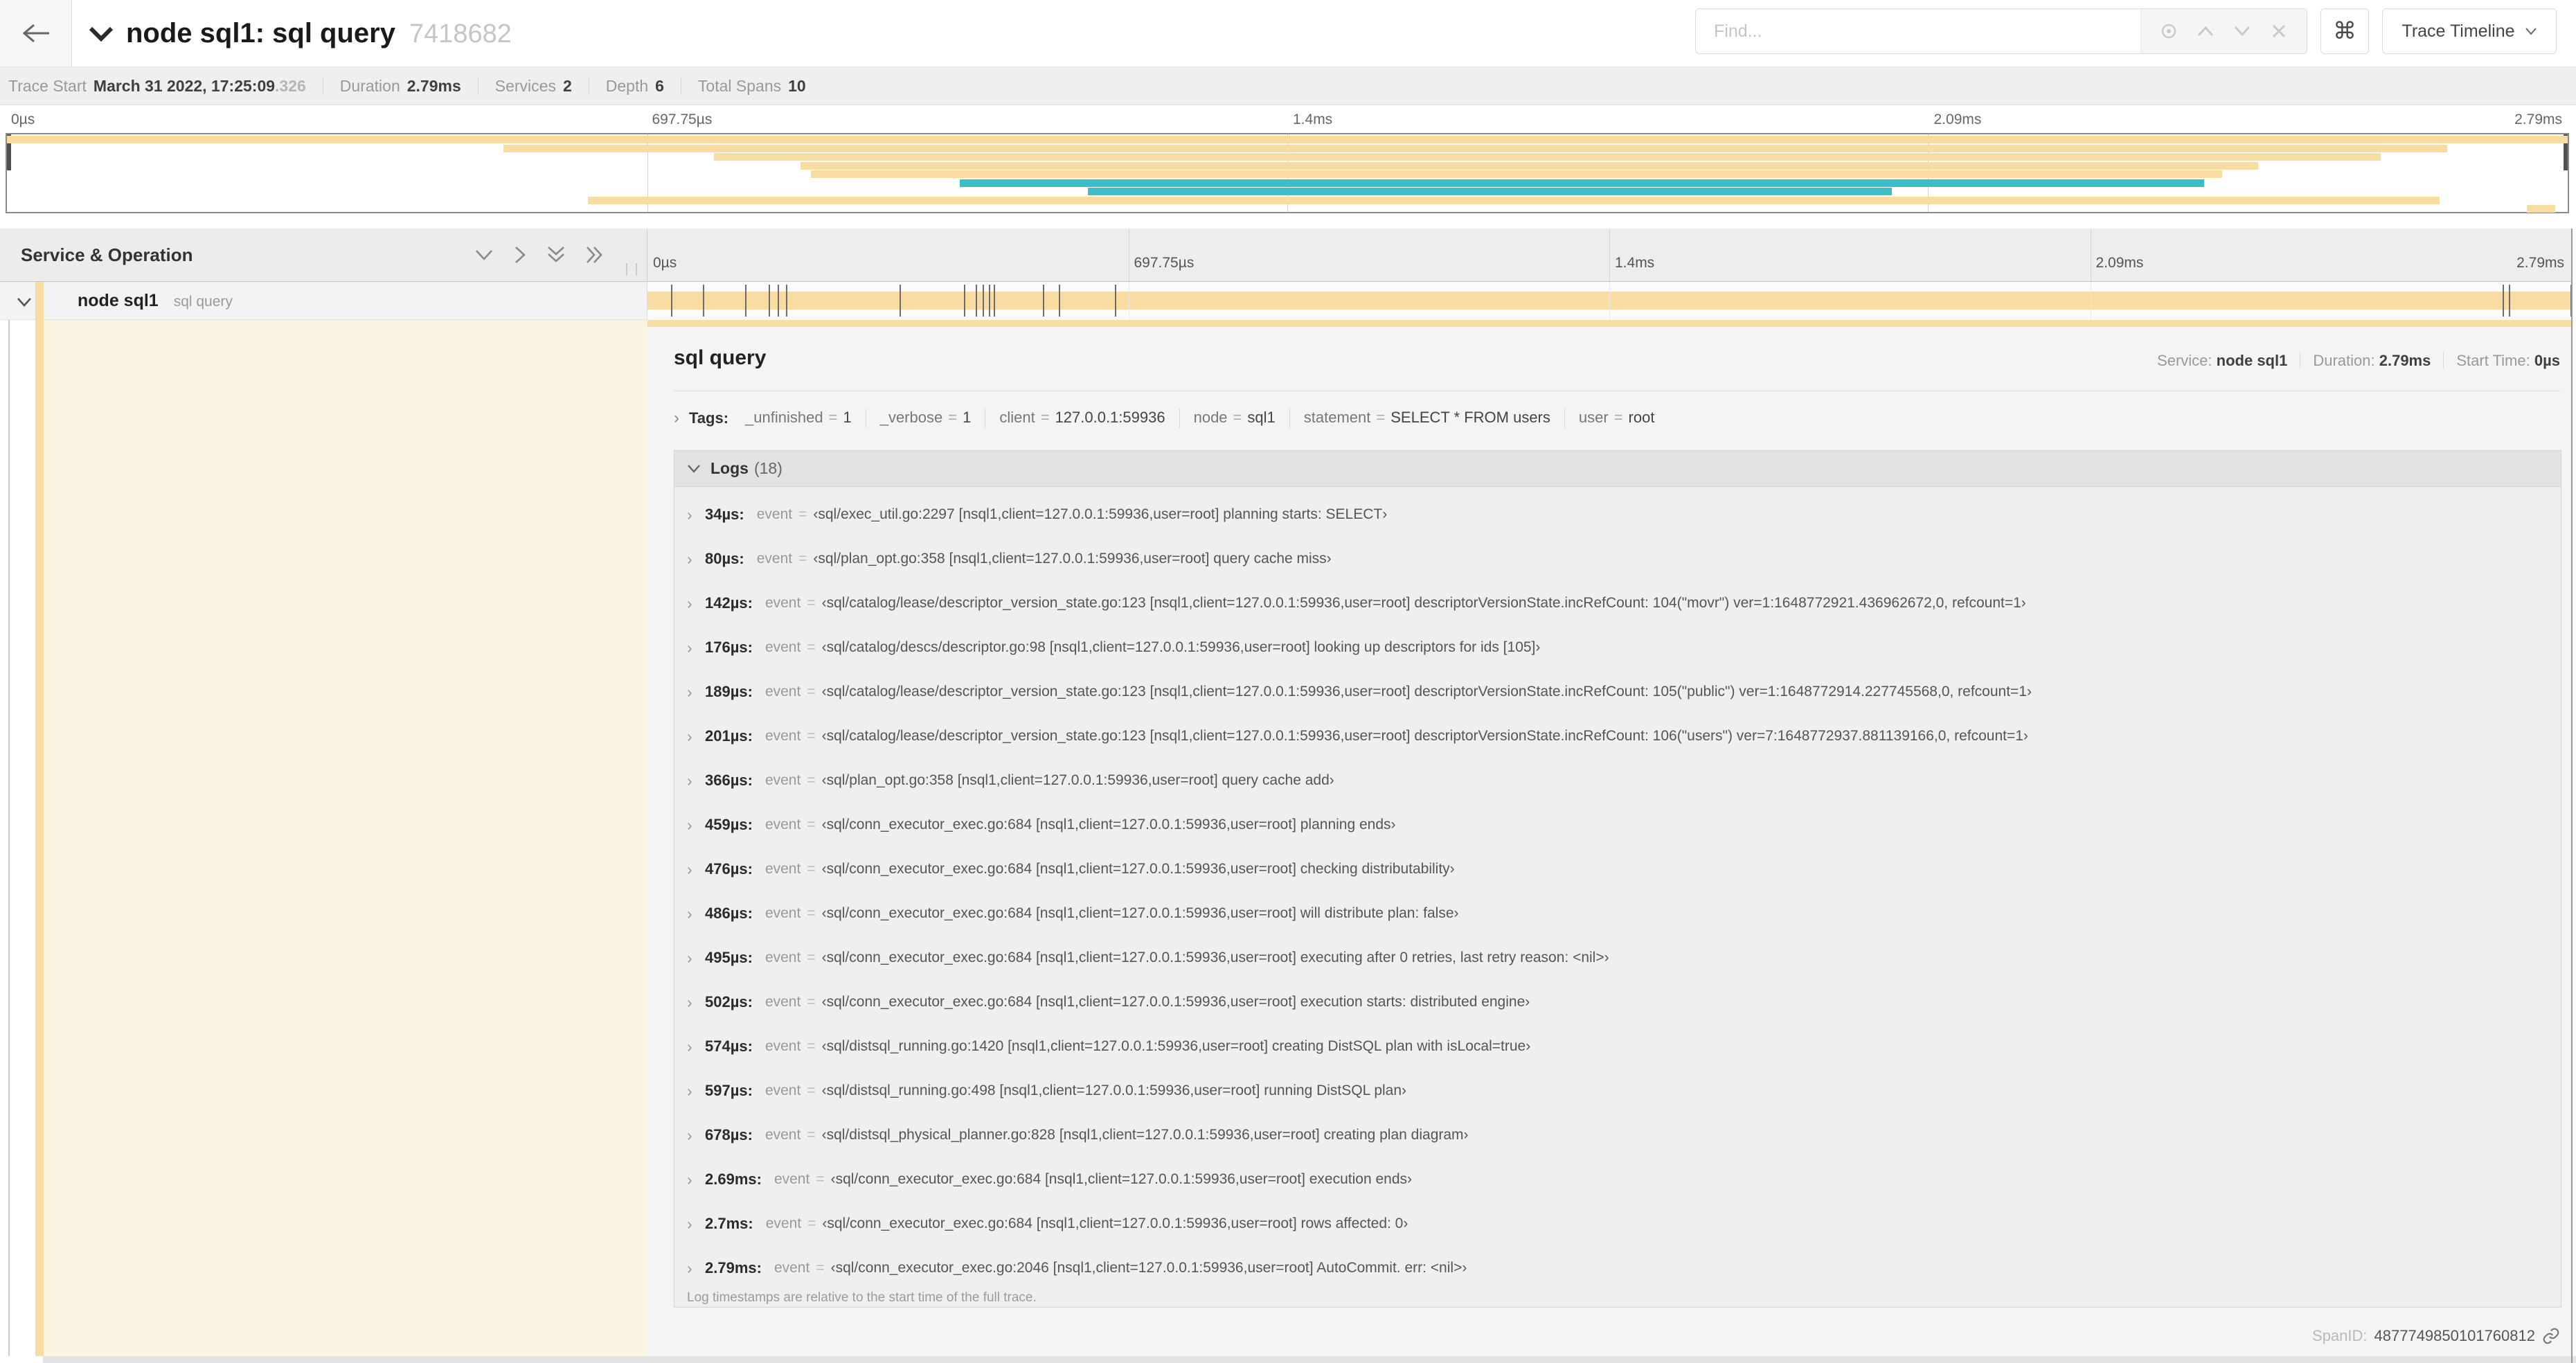 The width and height of the screenshot is (2576, 1363). Describe the element at coordinates (2547, 361) in the screenshot. I see `detail-meta-value: 0µs` at that location.